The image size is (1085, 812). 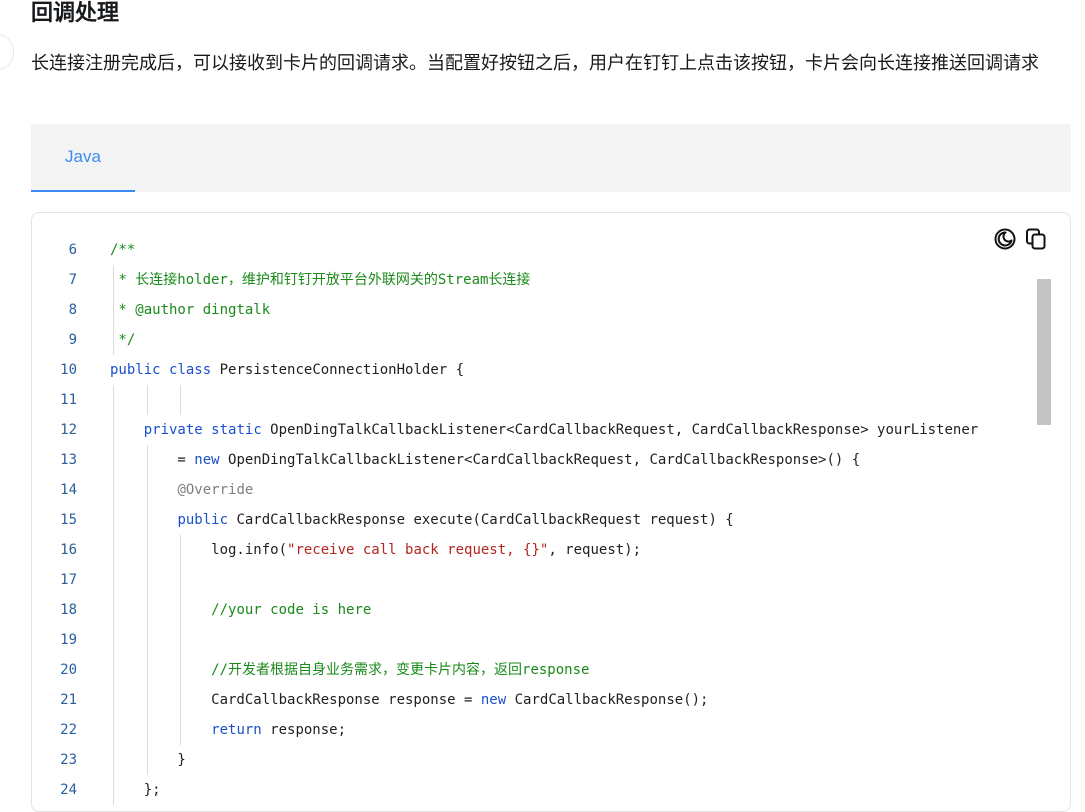 I want to click on theme-toggle-icon, so click(x=1005, y=239).